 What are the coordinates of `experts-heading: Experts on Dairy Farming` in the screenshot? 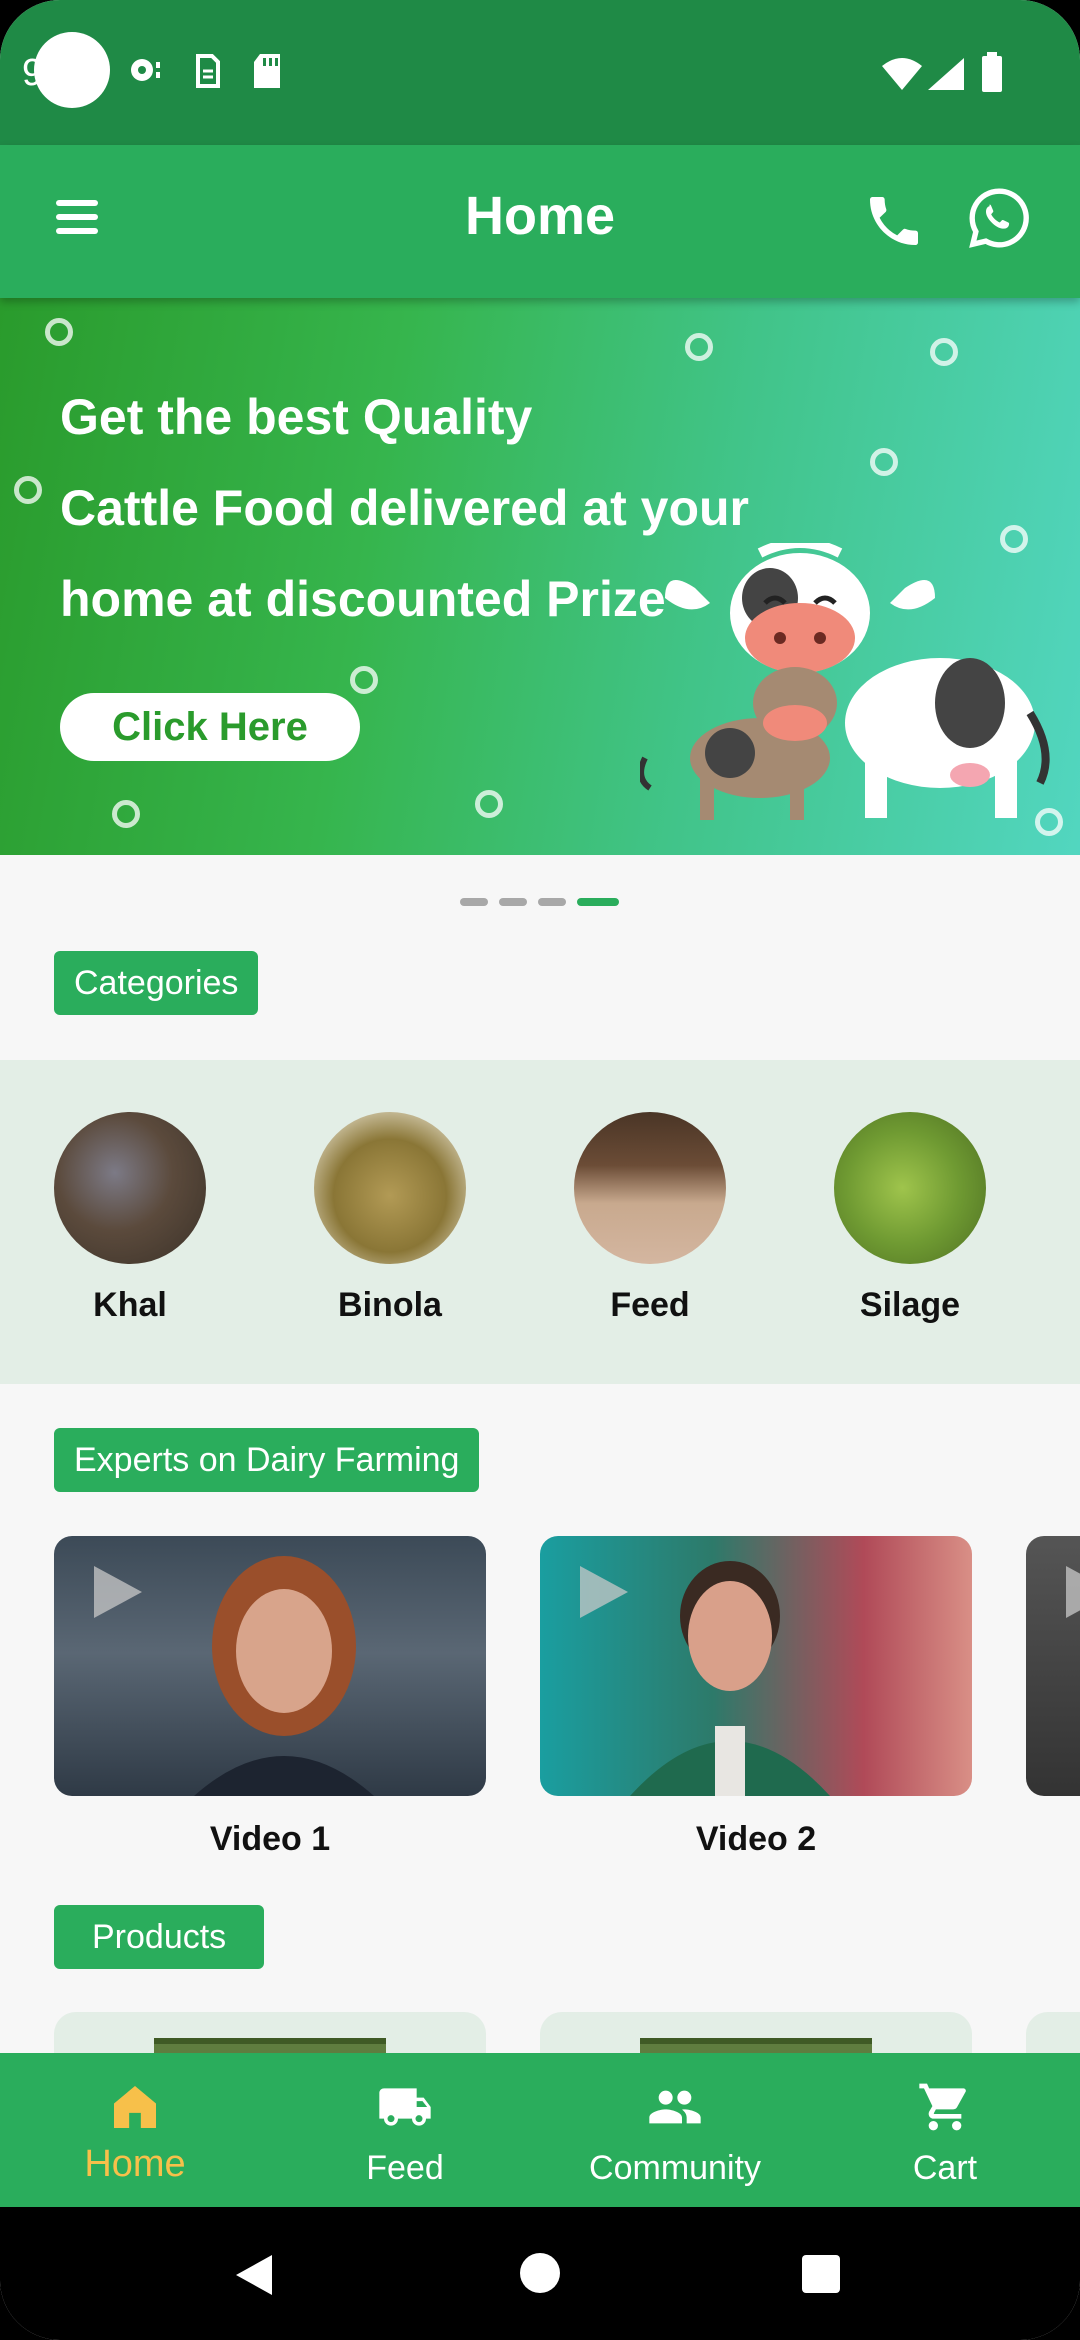 It's located at (267, 1460).